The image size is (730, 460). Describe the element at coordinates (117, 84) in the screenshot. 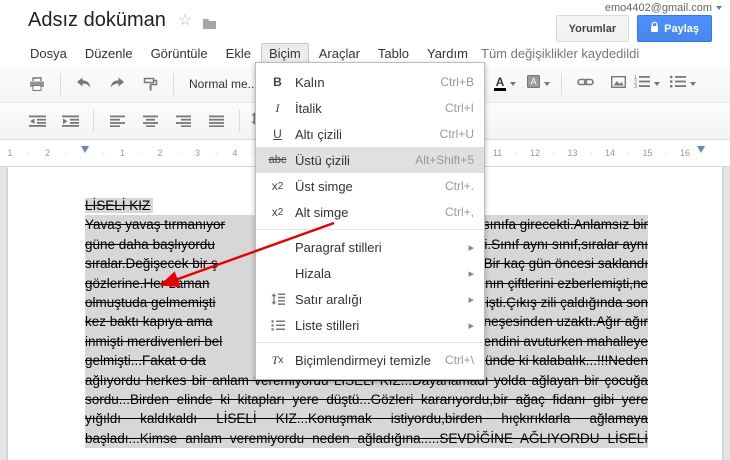

I see `redo-button` at that location.